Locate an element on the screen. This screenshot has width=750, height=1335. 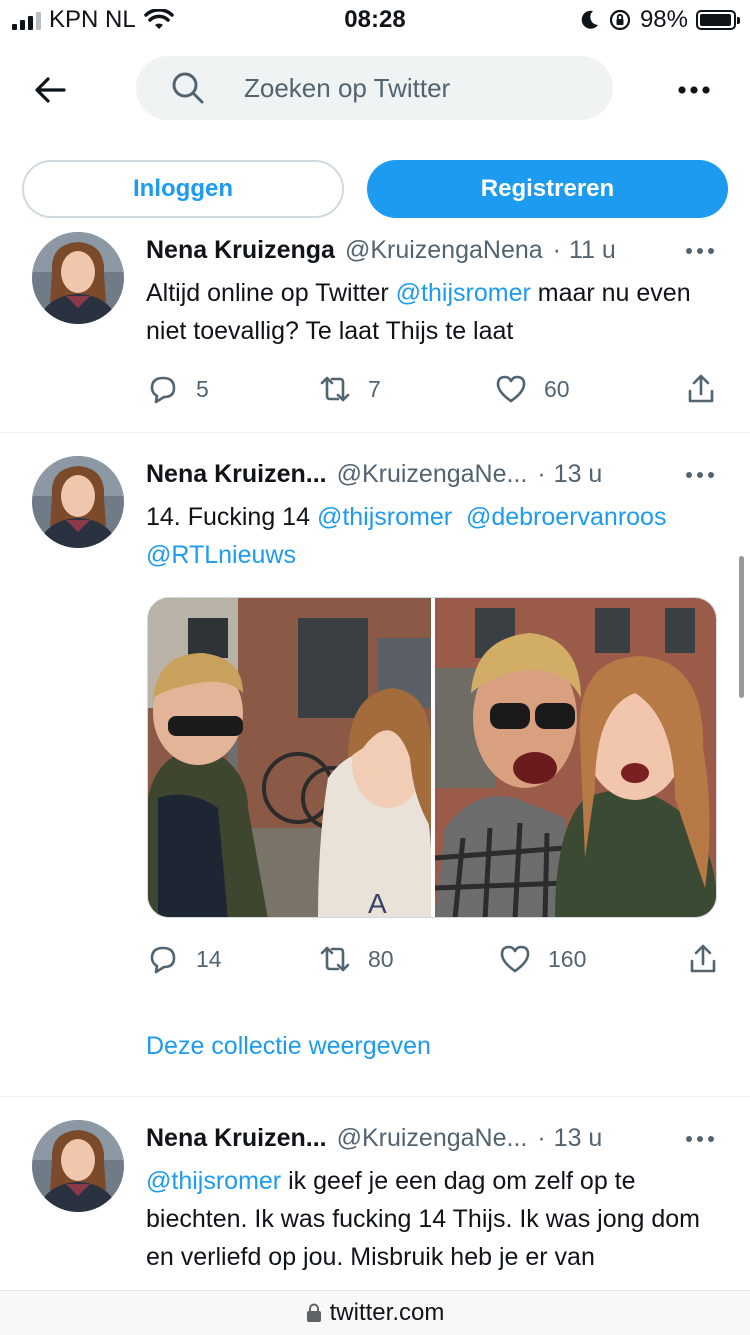
search-header is located at coordinates (375, 88).